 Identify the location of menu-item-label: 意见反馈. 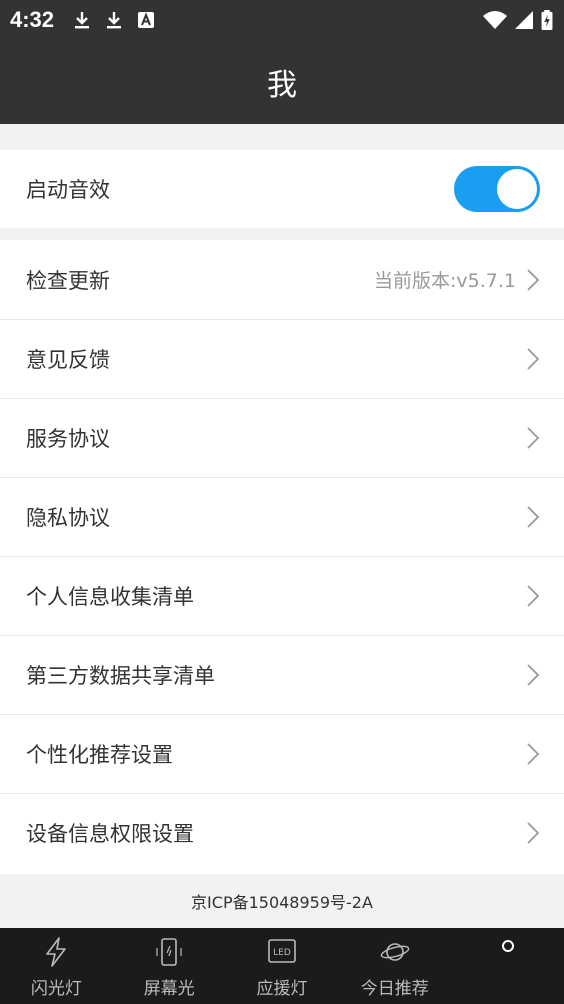
(68, 359).